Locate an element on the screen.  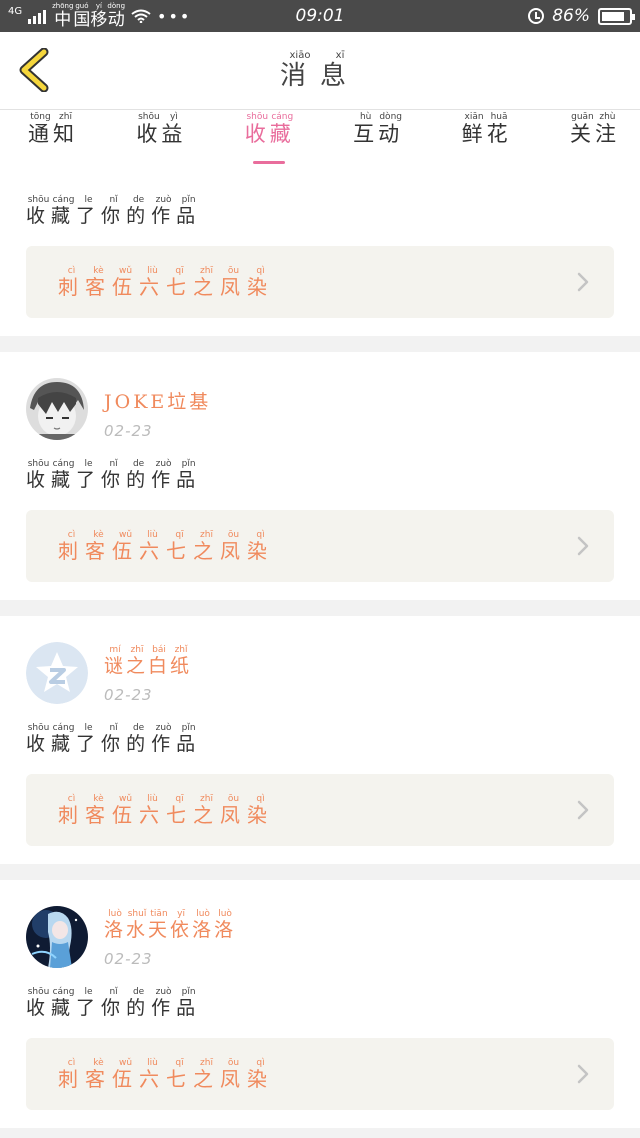
battery-level is located at coordinates (613, 16).